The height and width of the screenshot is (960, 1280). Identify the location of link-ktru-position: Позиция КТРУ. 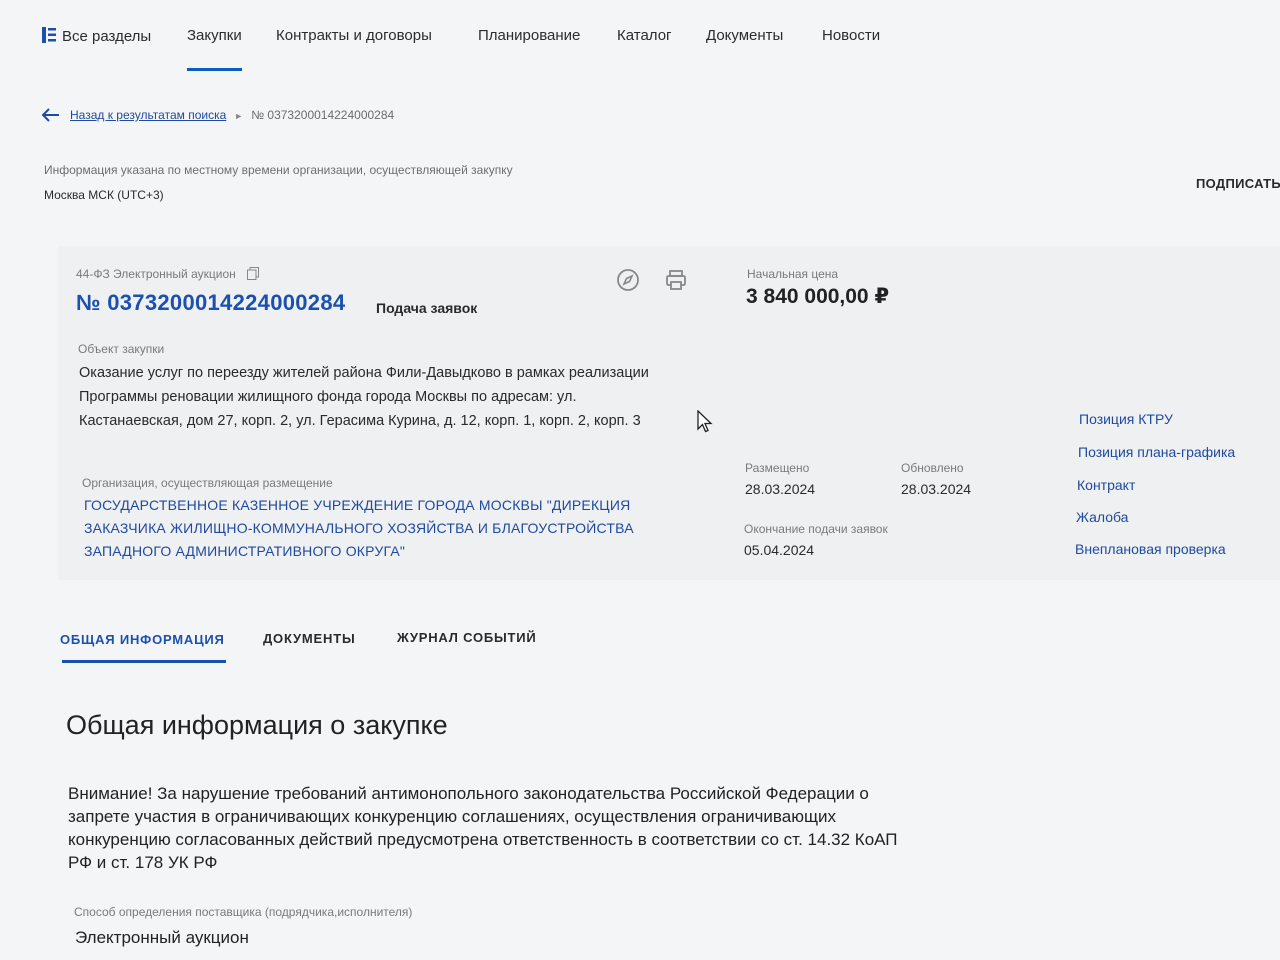
(1126, 419).